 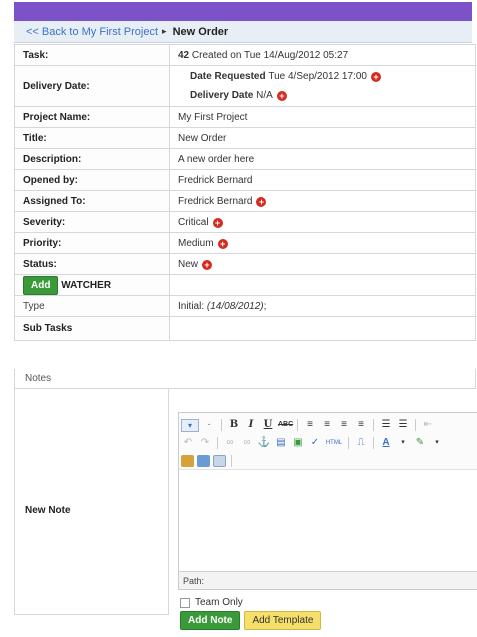 I want to click on title-value: New Order, so click(x=322, y=138).